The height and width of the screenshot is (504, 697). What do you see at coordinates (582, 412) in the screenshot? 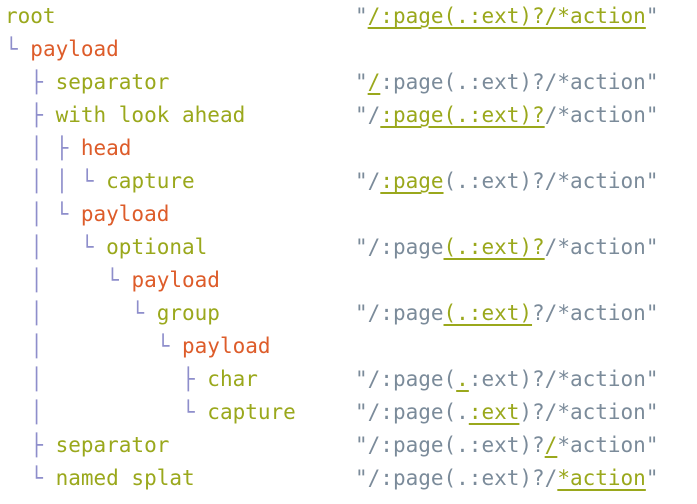
I see `pattern-plain-segment: )?/*action` at bounding box center [582, 412].